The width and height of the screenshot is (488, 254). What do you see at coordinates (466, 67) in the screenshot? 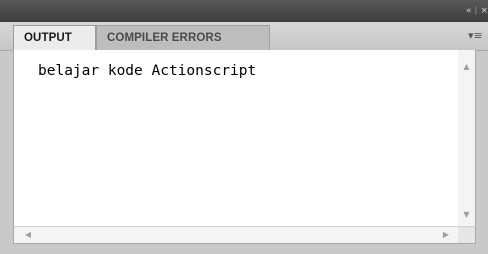
I see `scroll-up-icon: ▲` at bounding box center [466, 67].